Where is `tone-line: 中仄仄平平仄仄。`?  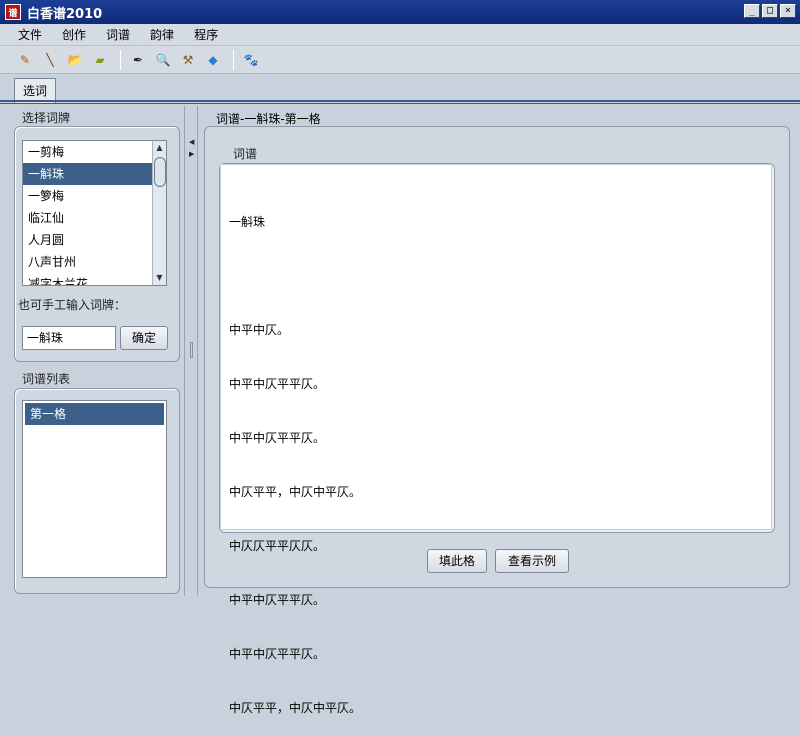 tone-line: 中仄仄平平仄仄。 is located at coordinates (277, 546).